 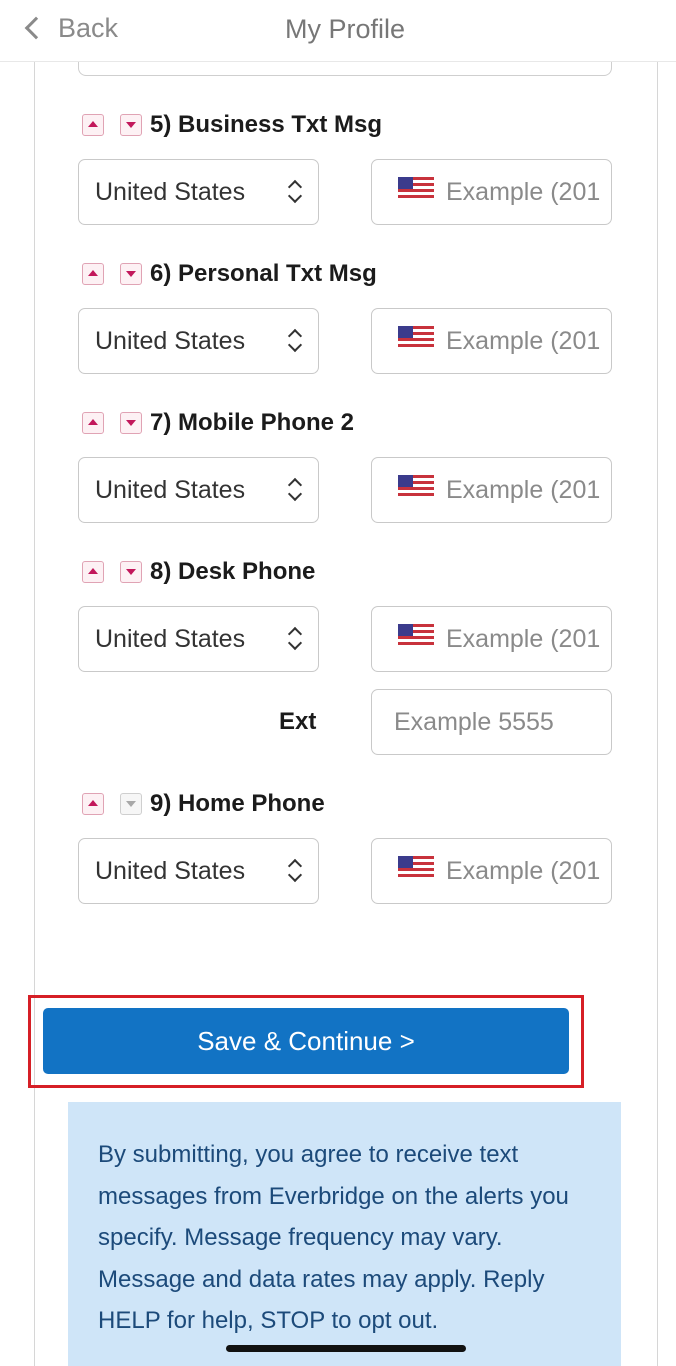 What do you see at coordinates (298, 721) in the screenshot?
I see `ext-label: Ext` at bounding box center [298, 721].